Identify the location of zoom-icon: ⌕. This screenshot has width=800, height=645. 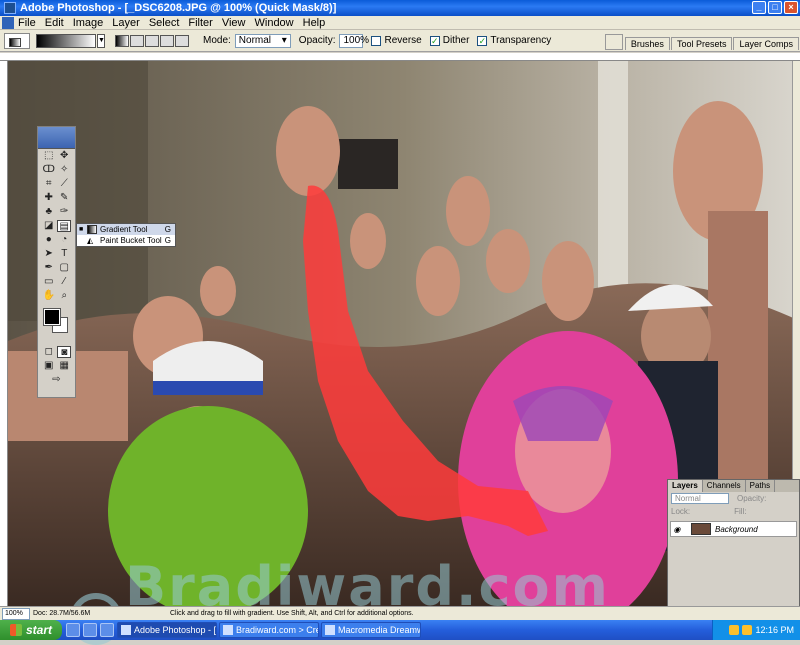
(64, 296).